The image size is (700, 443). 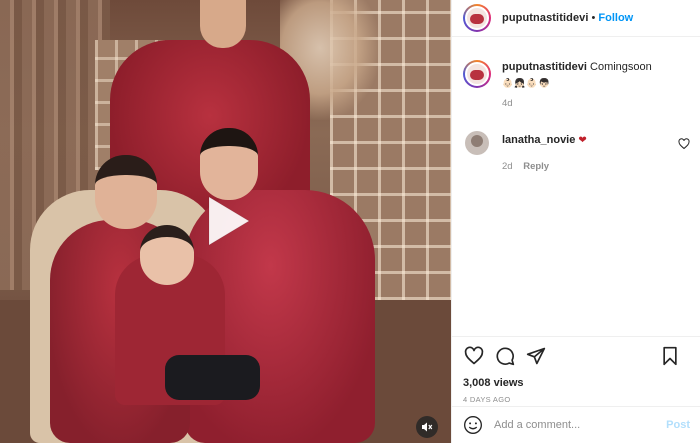 What do you see at coordinates (477, 18) in the screenshot?
I see `avatar` at bounding box center [477, 18].